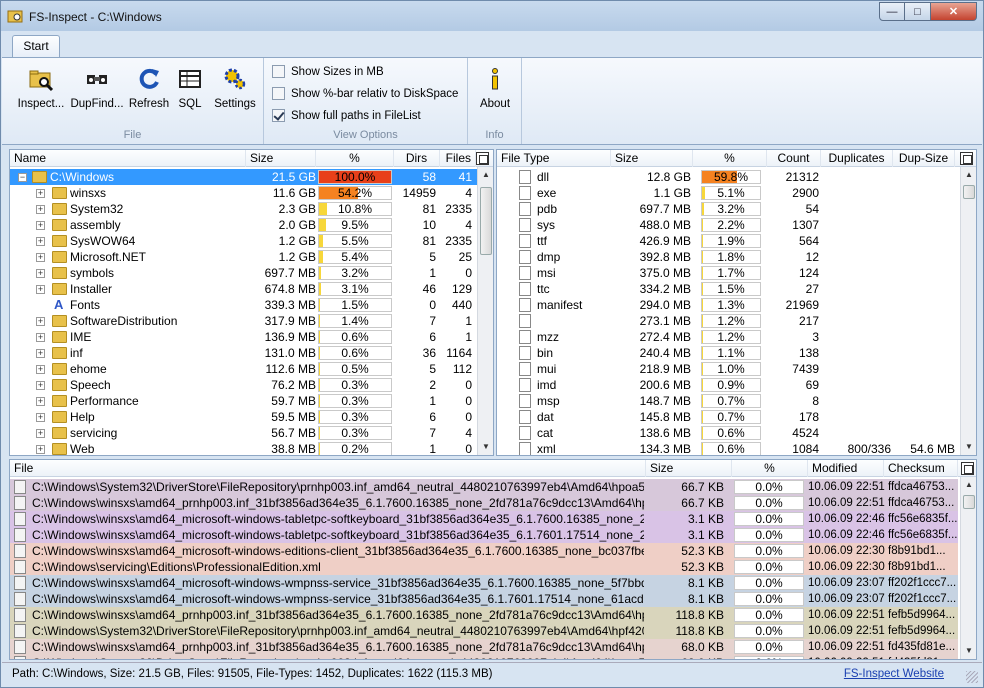  I want to click on col-name: Name, so click(128, 158).